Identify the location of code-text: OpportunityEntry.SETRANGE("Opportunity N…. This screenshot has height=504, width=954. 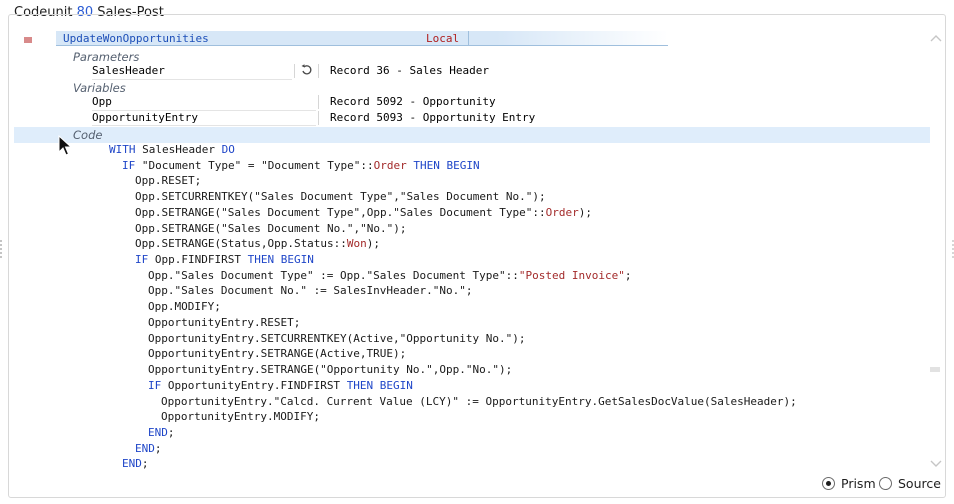
(330, 370).